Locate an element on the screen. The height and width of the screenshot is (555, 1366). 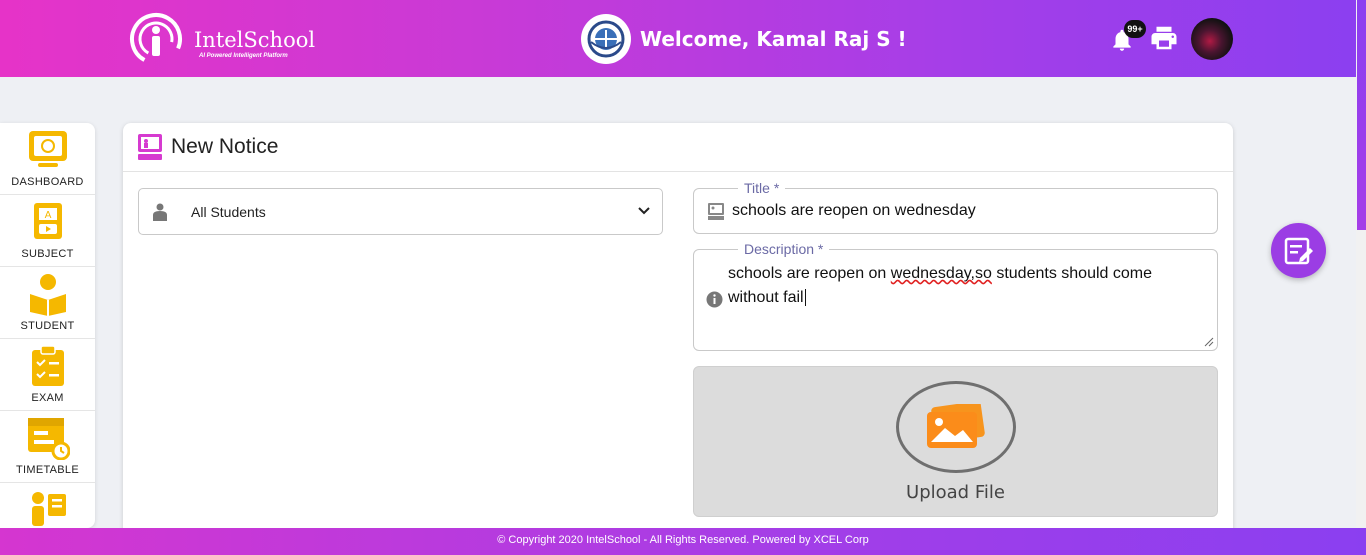
upload-circle is located at coordinates (956, 427).